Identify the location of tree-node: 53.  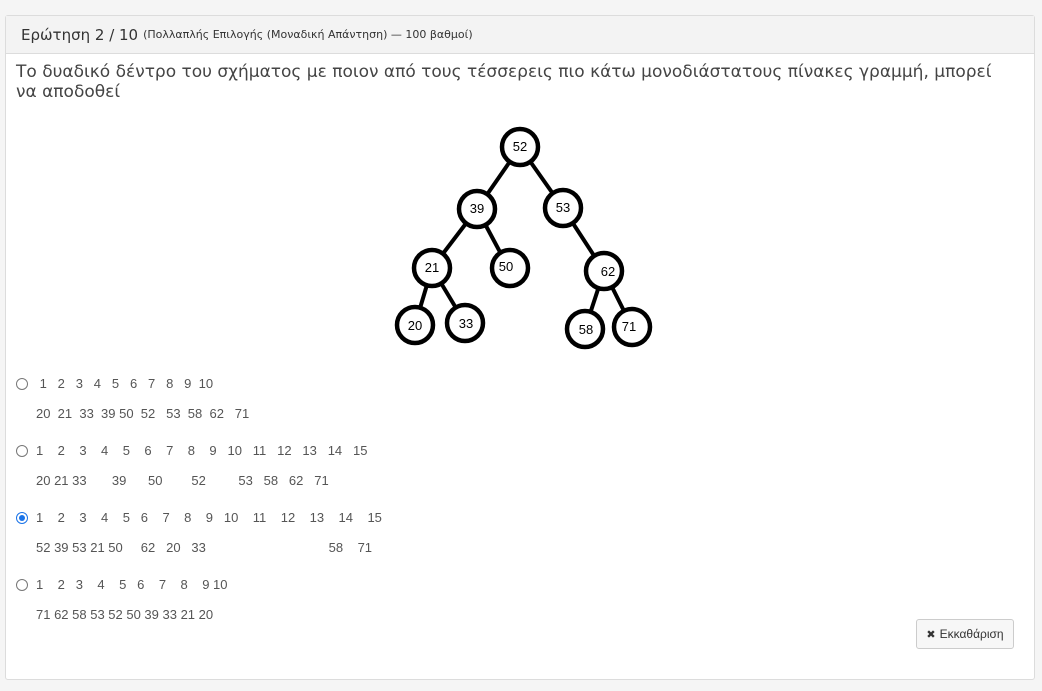
(563, 208).